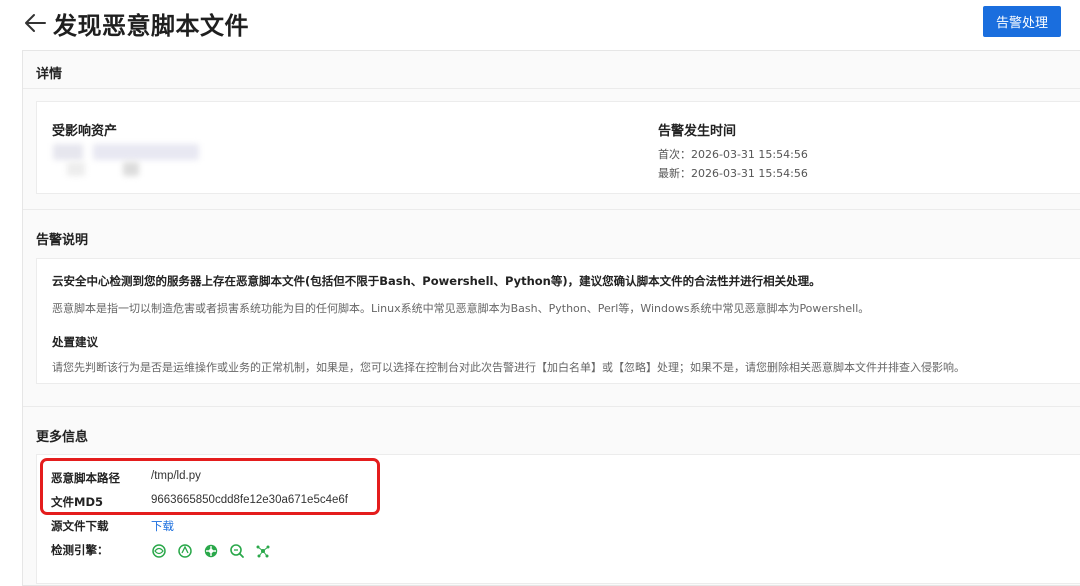  Describe the element at coordinates (1022, 21) in the screenshot. I see `alert-handle-button: 告警处理` at that location.